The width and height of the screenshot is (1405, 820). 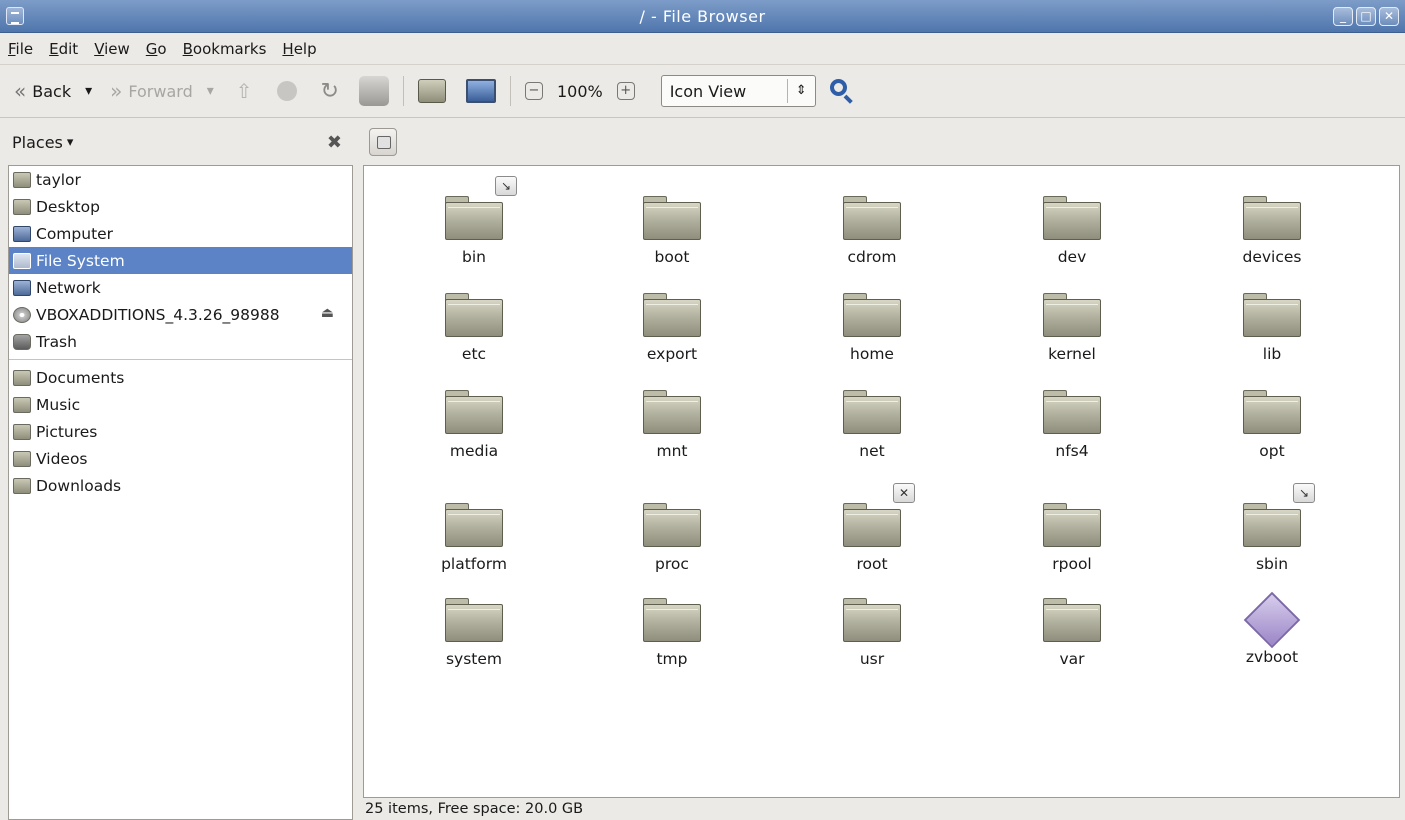 I want to click on search-icon, so click(x=841, y=91).